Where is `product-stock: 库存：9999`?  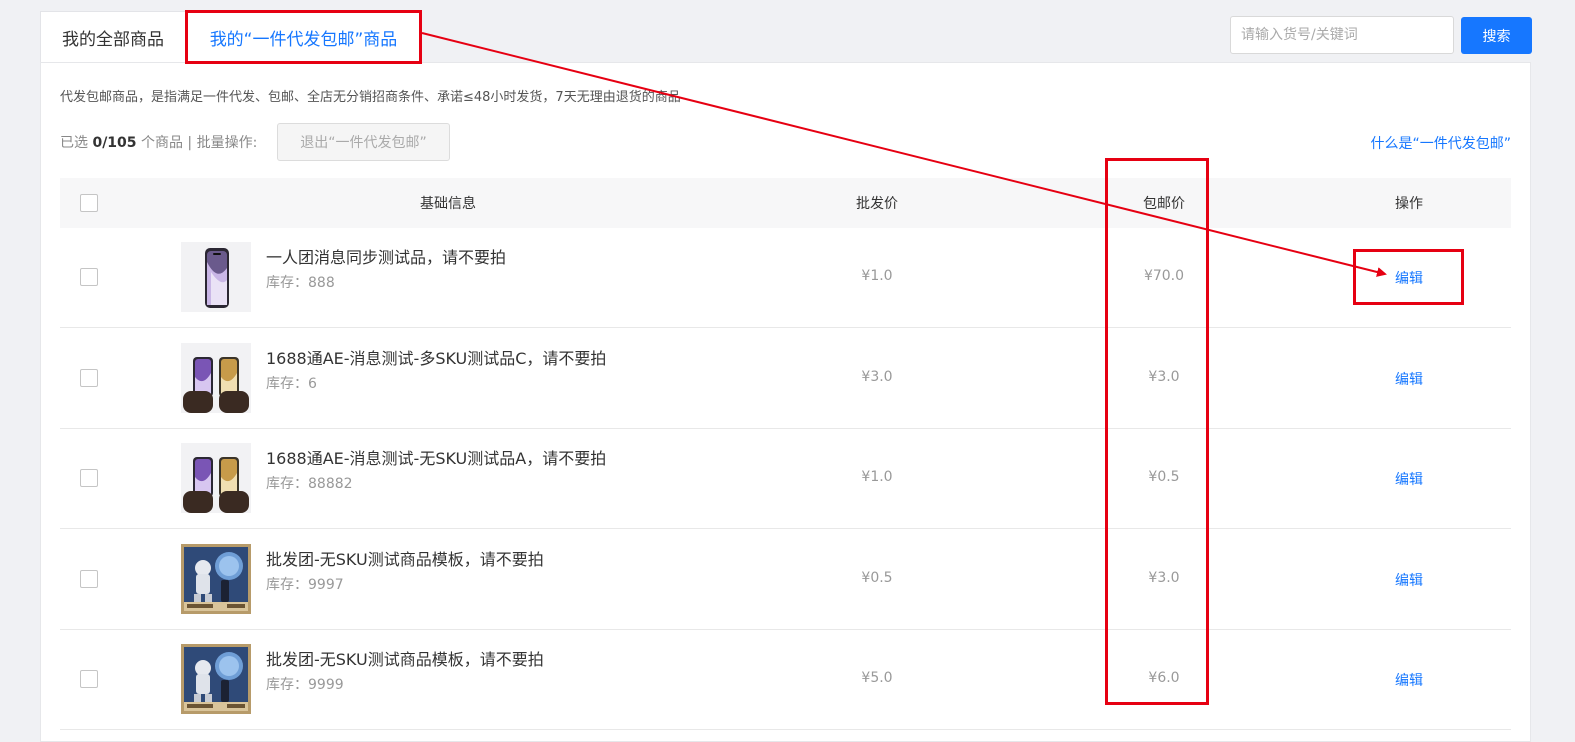 product-stock: 库存：9999 is located at coordinates (305, 684).